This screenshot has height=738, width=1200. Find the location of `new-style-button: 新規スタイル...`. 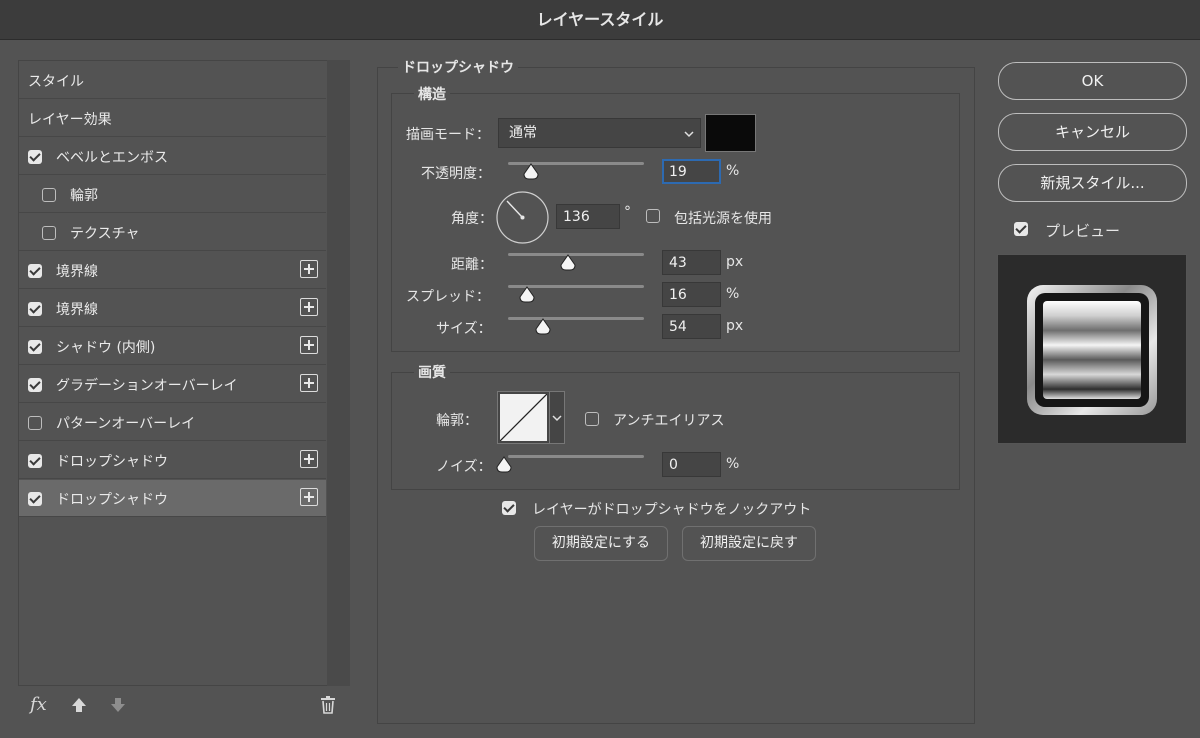

new-style-button: 新規スタイル... is located at coordinates (1092, 183).